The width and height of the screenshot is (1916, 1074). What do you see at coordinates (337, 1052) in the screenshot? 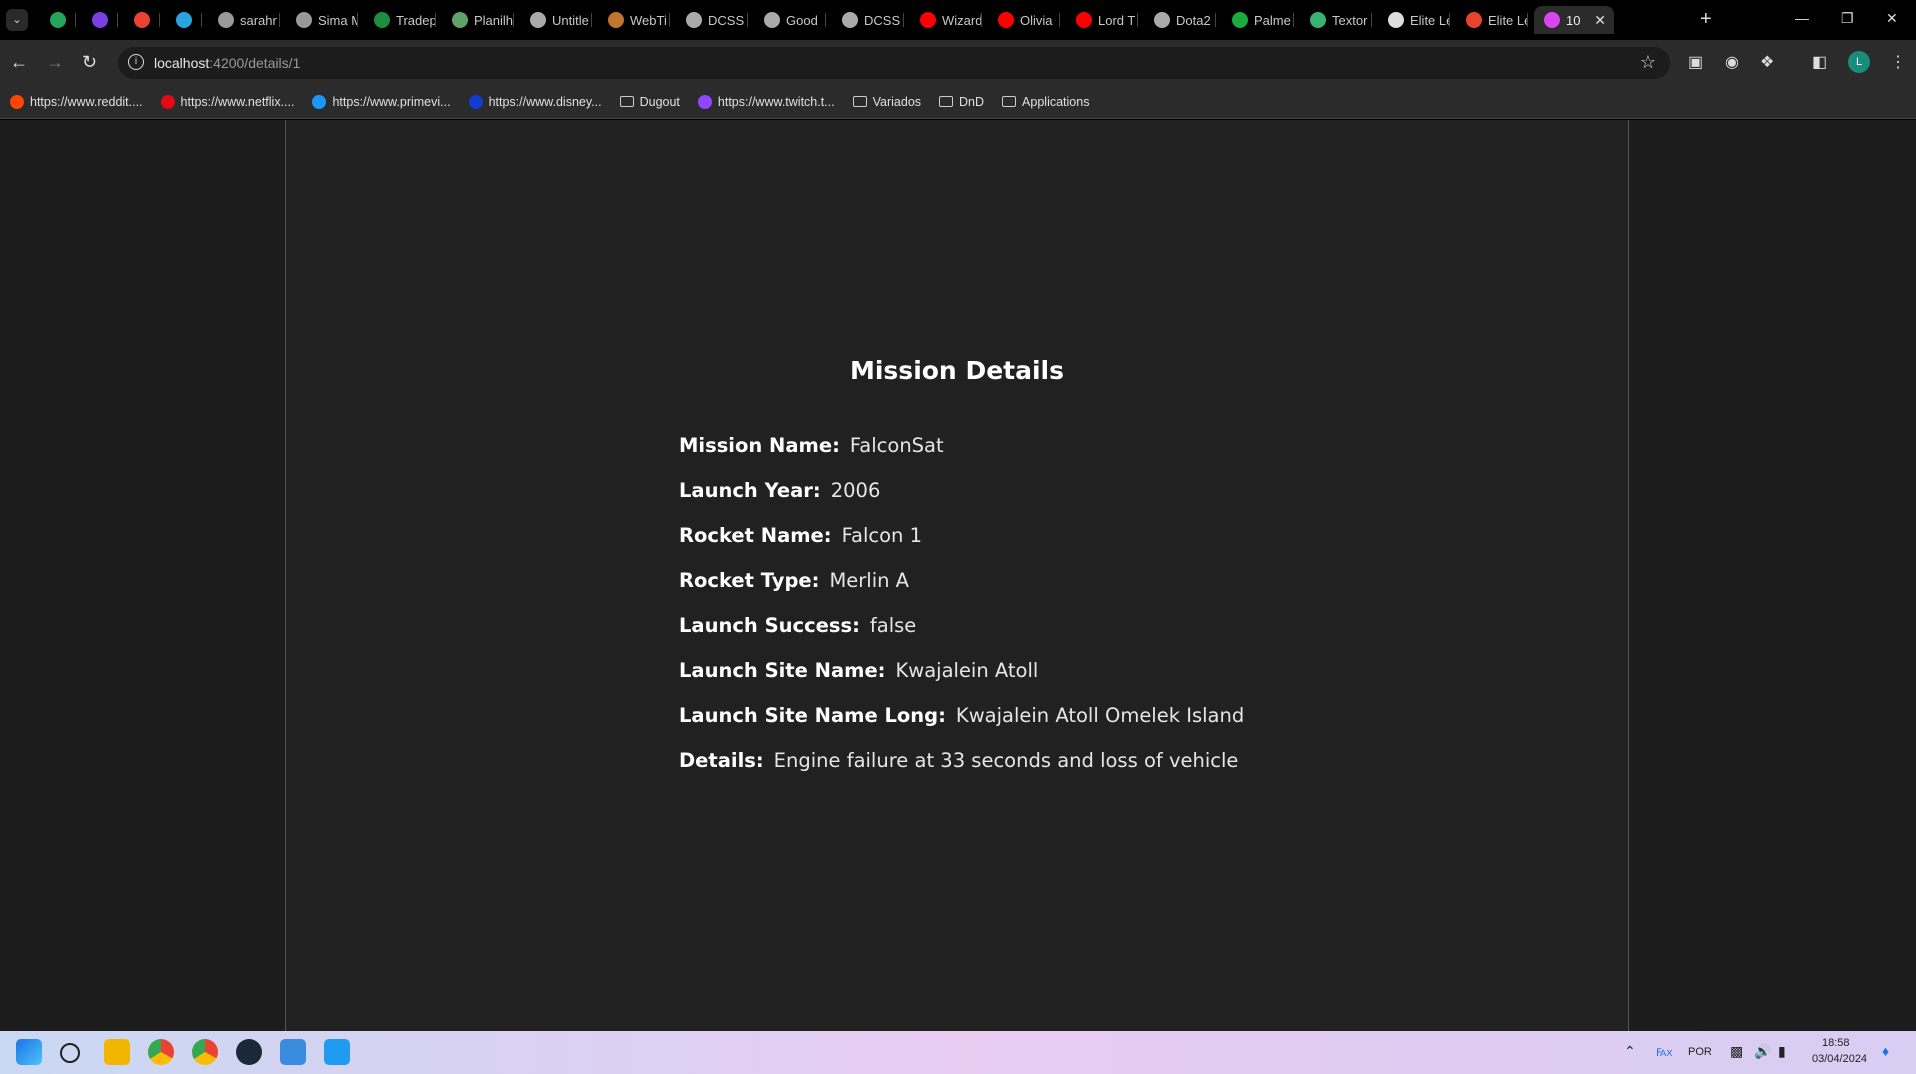
I see `vscode-icon` at bounding box center [337, 1052].